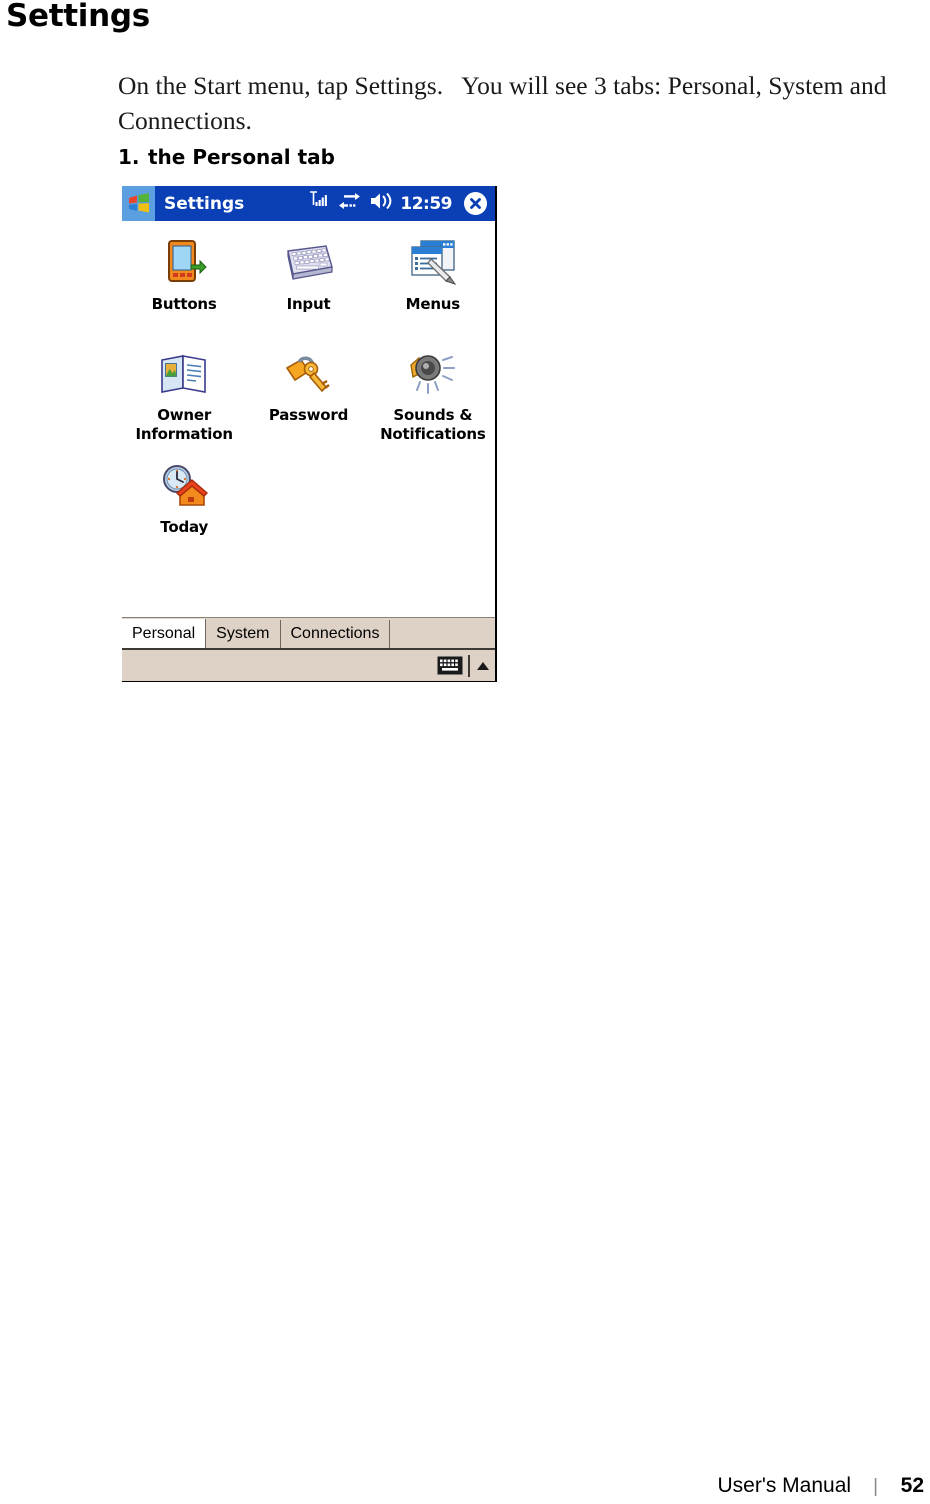 This screenshot has height=1504, width=930. Describe the element at coordinates (433, 263) in the screenshot. I see `menu-window-stylus-icon` at that location.